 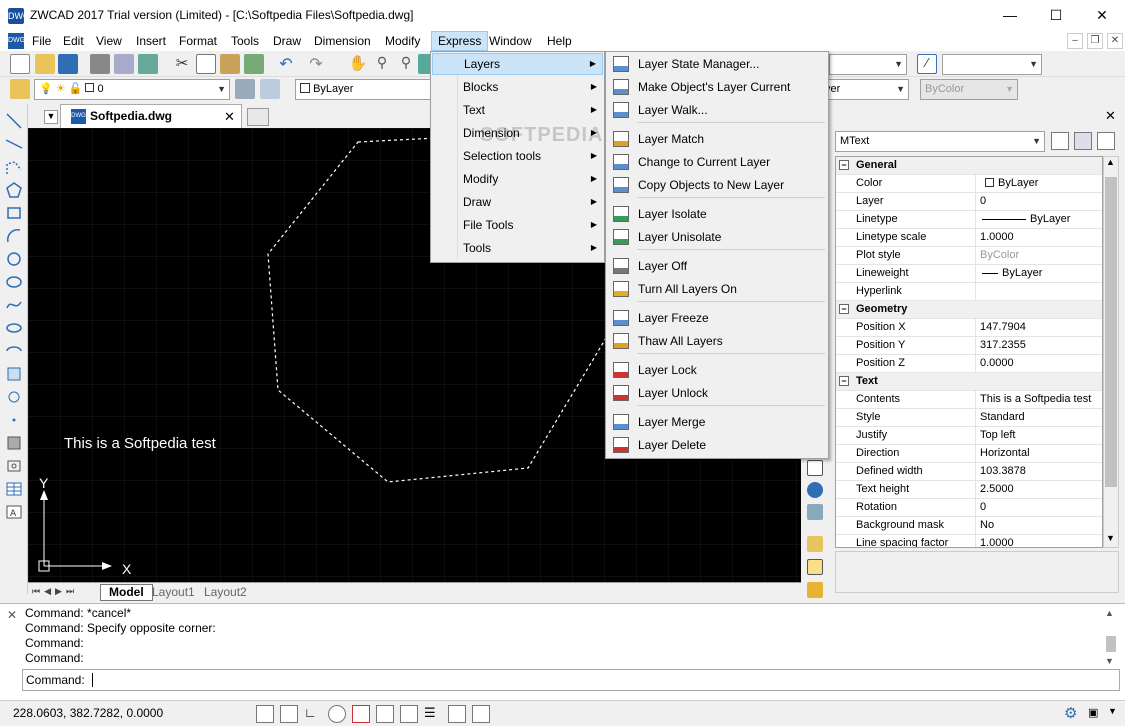 What do you see at coordinates (126, 592) in the screenshot?
I see `tab-model: Model` at bounding box center [126, 592].